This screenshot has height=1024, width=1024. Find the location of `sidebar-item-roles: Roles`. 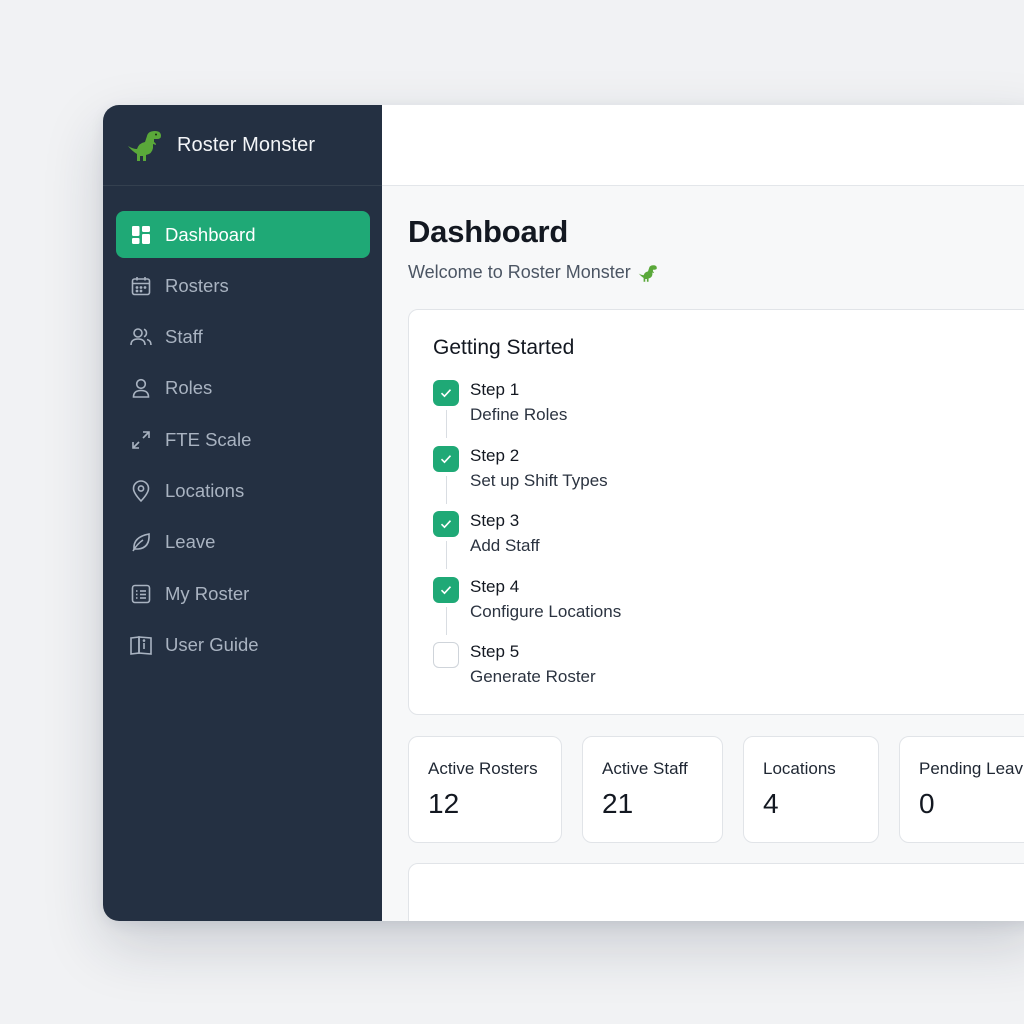

sidebar-item-roles: Roles is located at coordinates (243, 388).